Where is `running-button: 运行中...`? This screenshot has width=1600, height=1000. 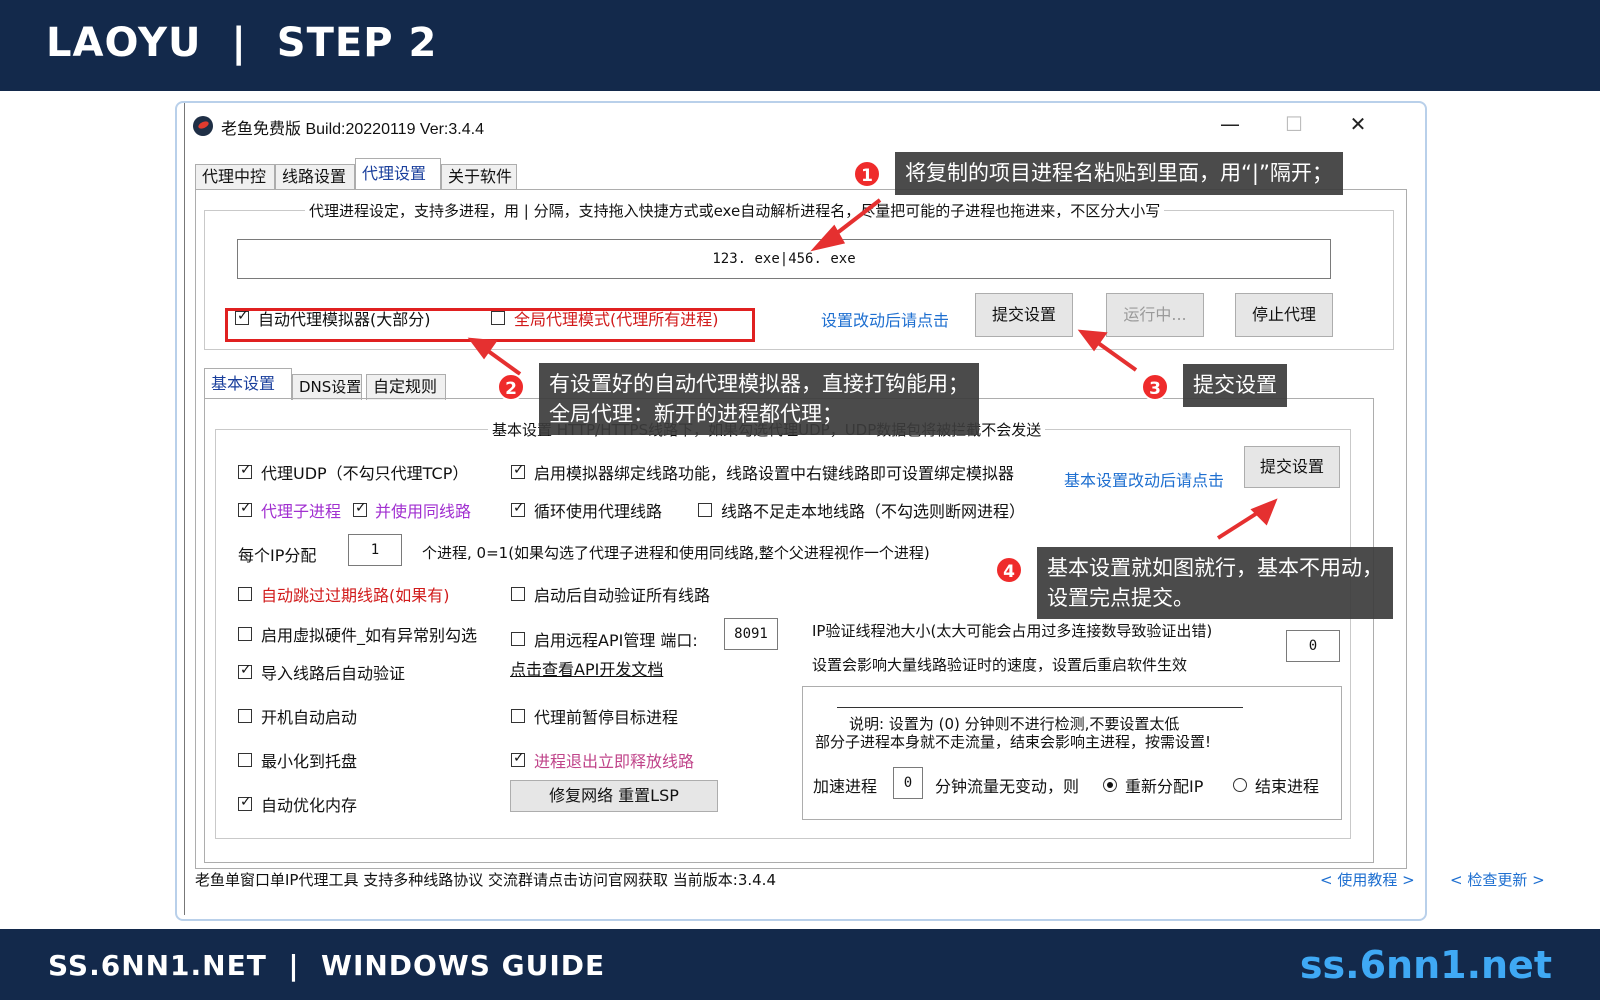
running-button: 运行中... is located at coordinates (1155, 315).